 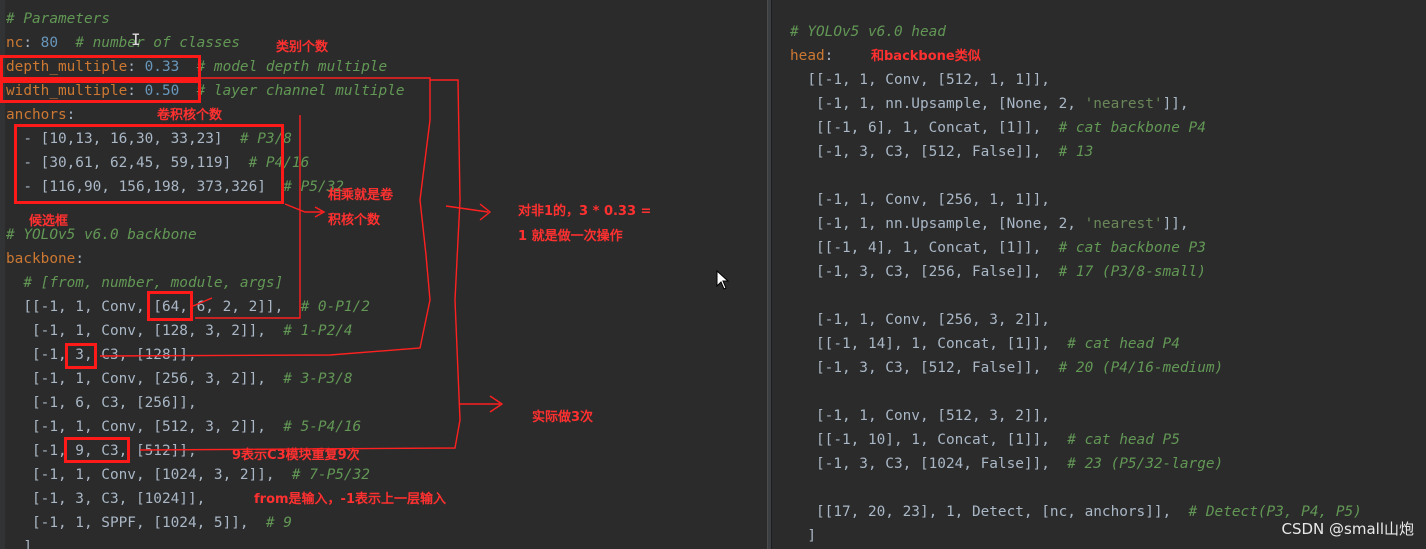 I want to click on code-line: head:, so click(x=811, y=56).